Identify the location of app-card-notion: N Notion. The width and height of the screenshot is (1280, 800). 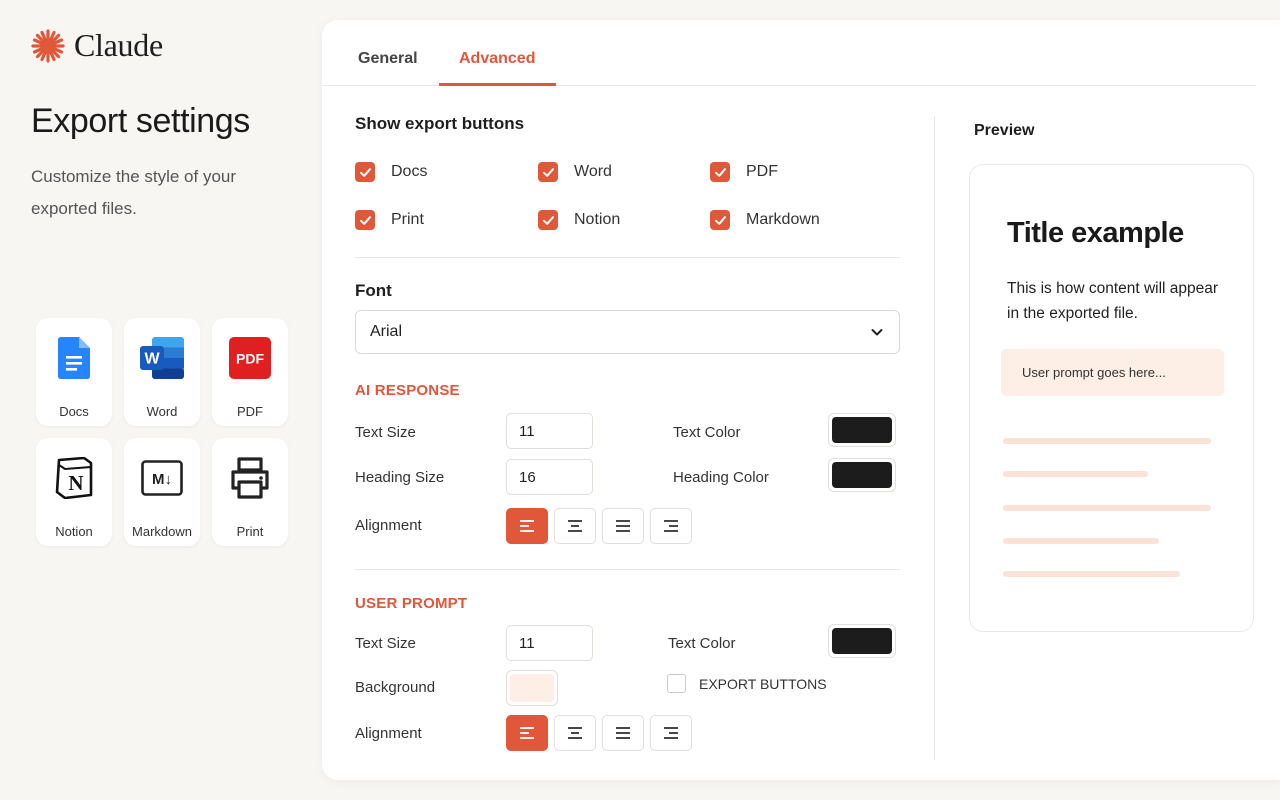
(74, 492).